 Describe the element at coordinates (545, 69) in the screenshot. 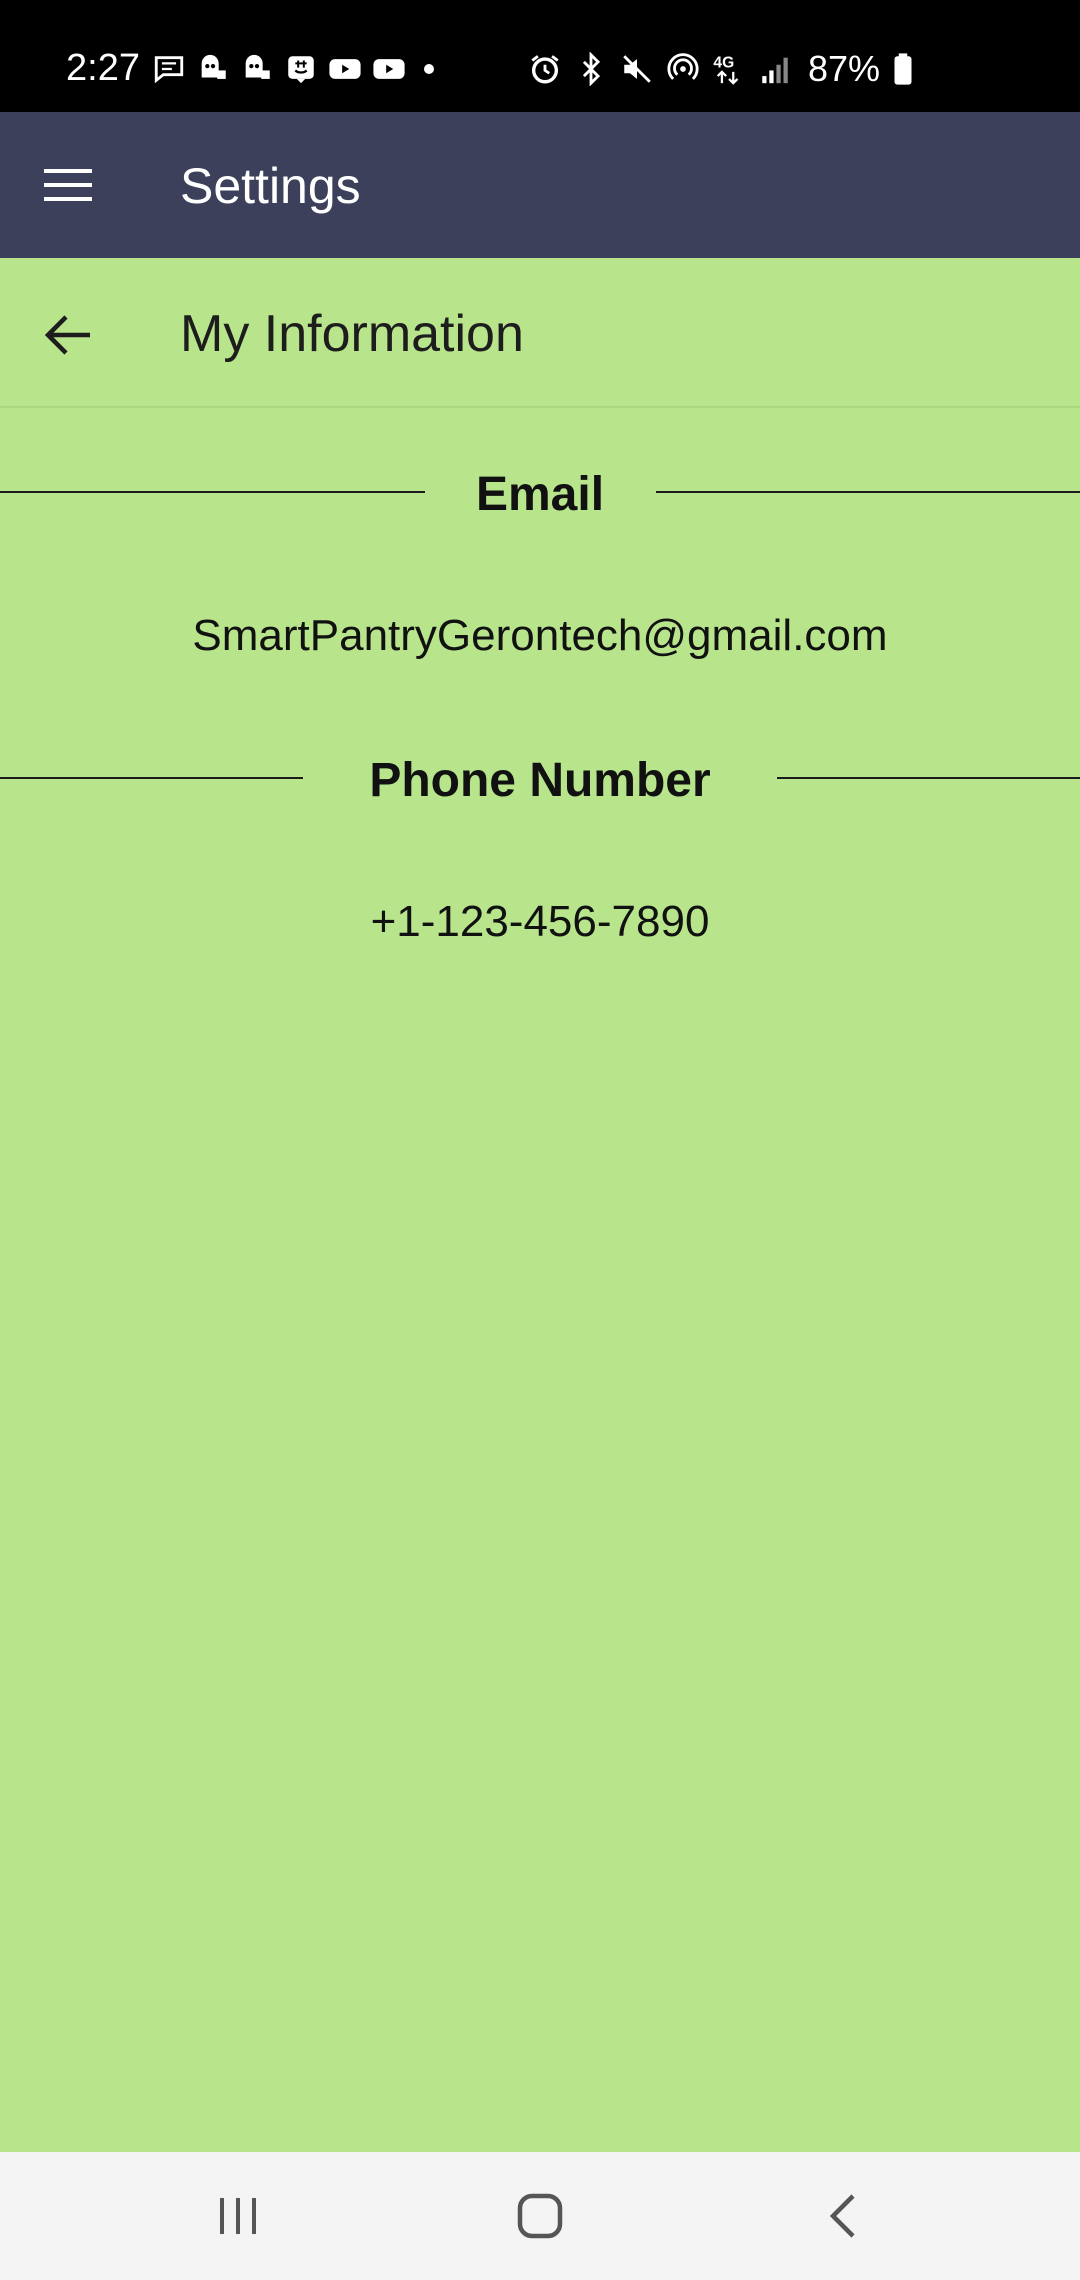

I see `alarm-icon` at that location.